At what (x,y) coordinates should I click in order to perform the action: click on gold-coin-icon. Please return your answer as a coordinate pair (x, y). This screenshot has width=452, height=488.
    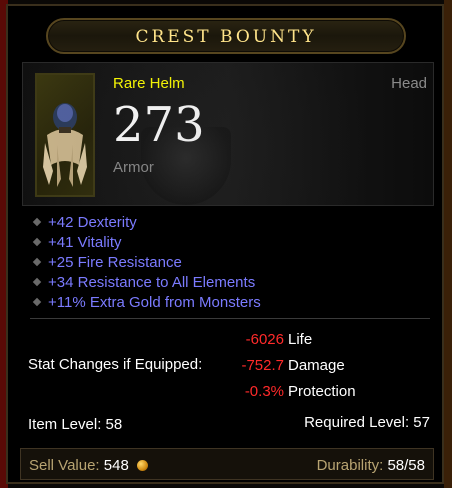
    Looking at the image, I should click on (142, 465).